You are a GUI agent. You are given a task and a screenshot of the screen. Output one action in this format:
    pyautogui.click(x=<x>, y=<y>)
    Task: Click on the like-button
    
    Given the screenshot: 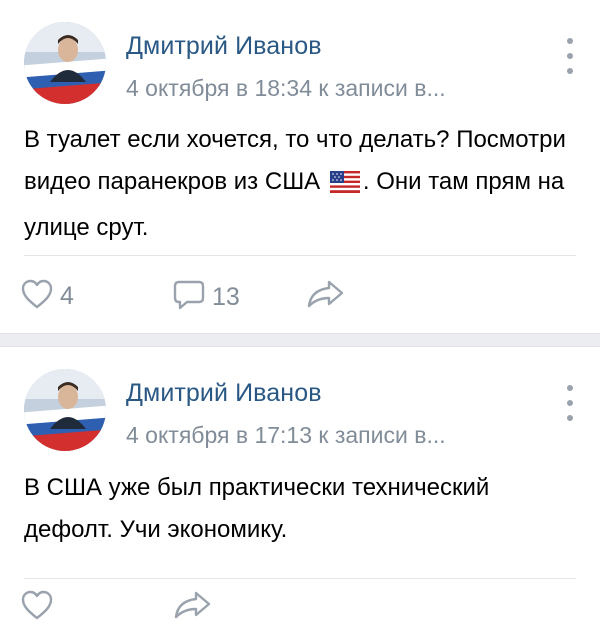 What is the action you would take?
    pyautogui.click(x=37, y=607)
    